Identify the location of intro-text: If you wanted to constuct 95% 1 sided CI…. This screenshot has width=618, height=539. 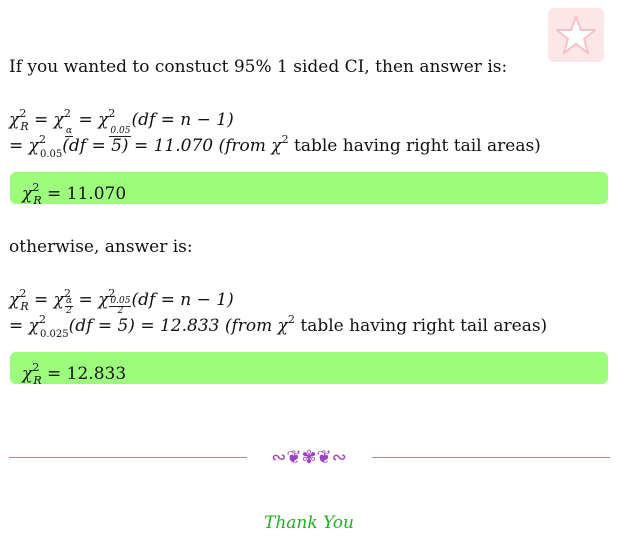
(258, 67).